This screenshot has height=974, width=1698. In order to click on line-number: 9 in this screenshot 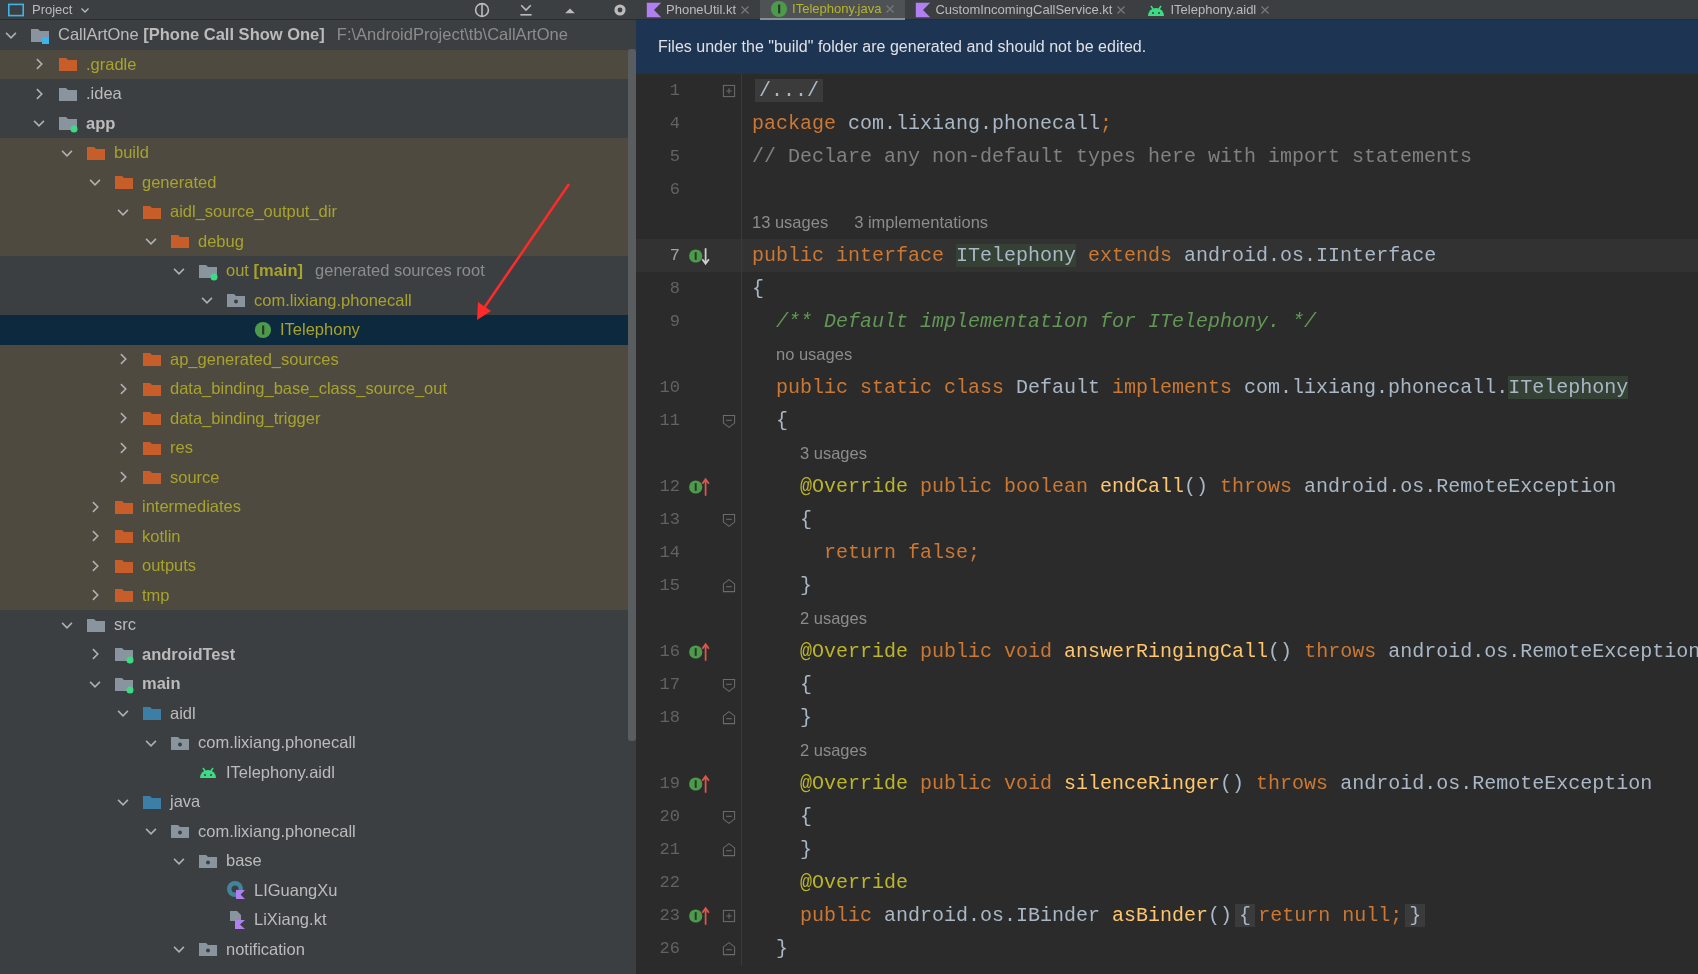, I will do `click(674, 321)`.